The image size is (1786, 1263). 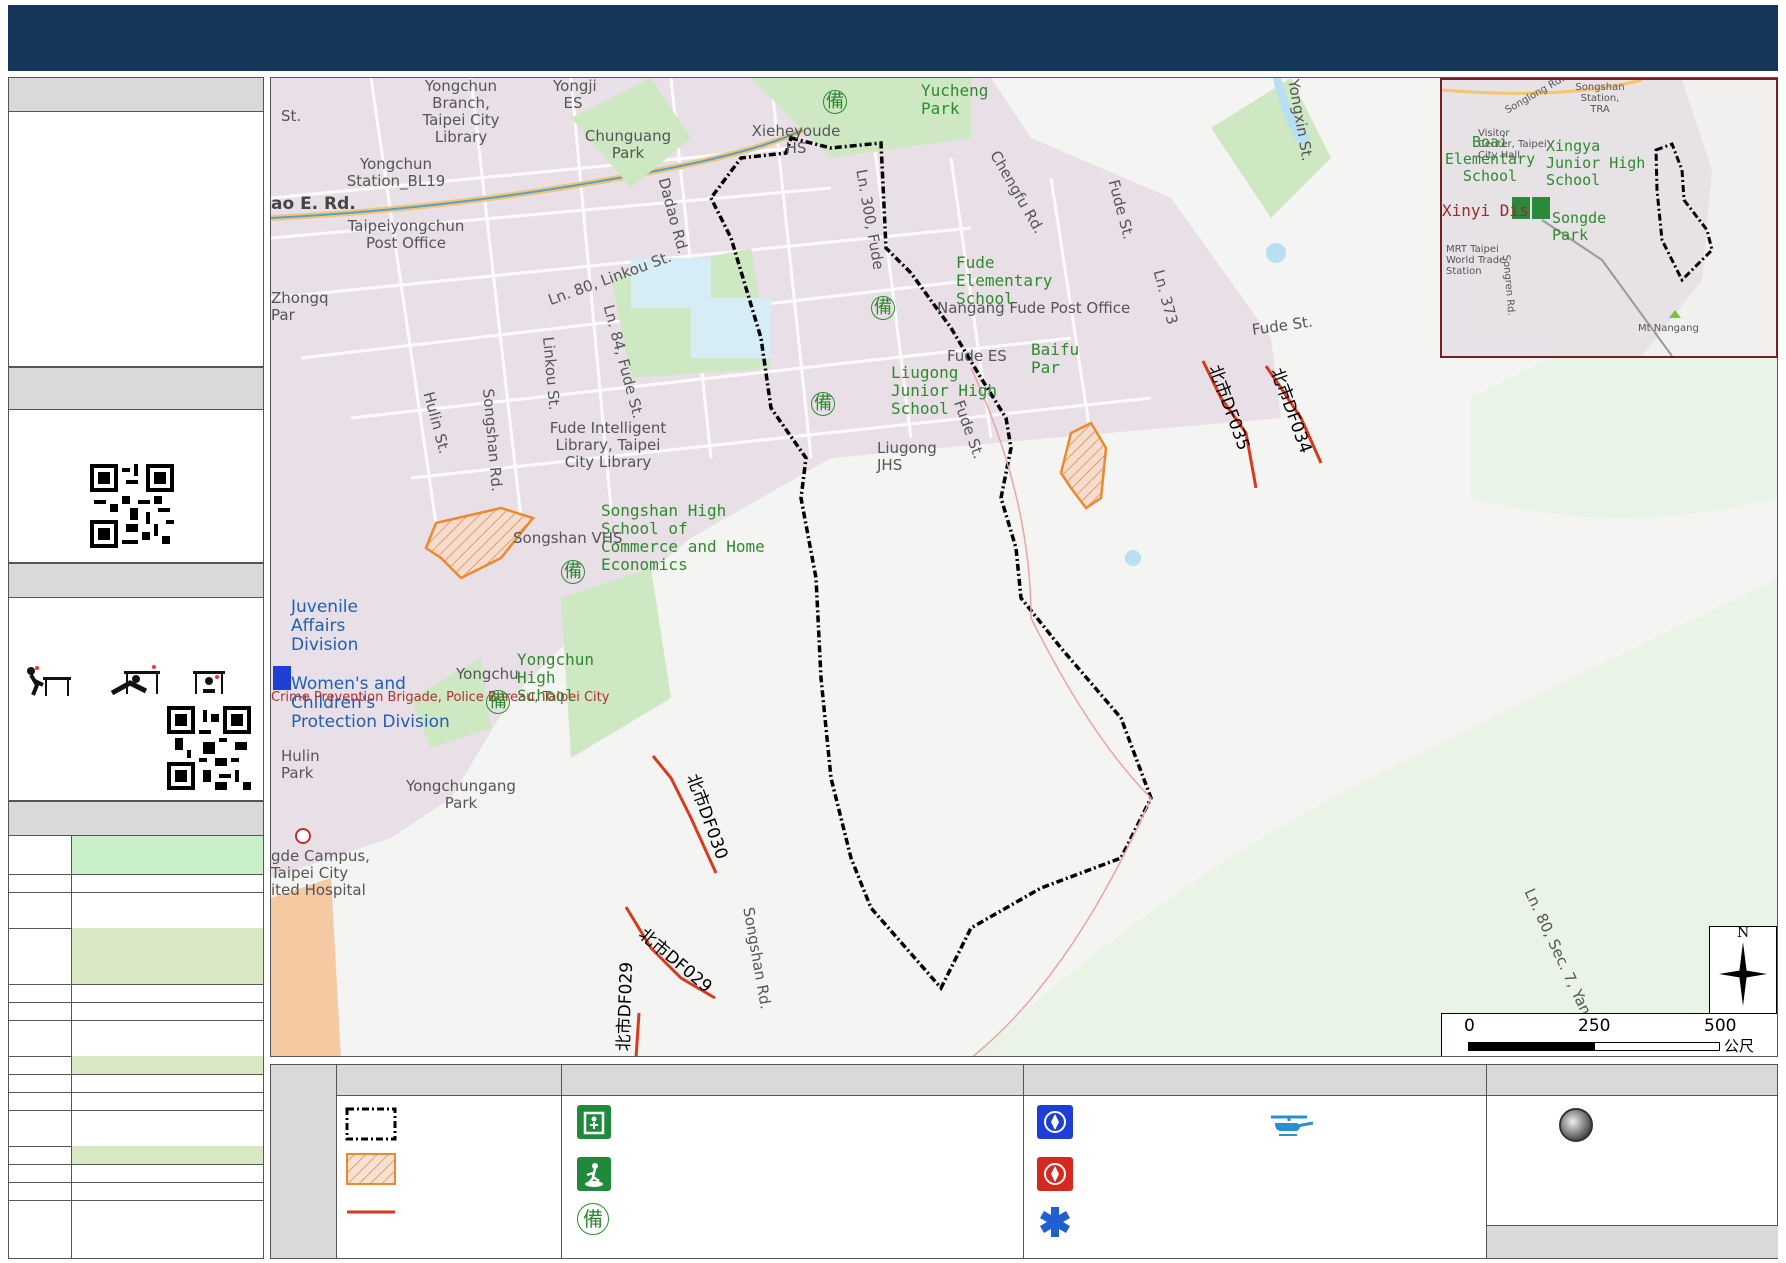 What do you see at coordinates (291, 116) in the screenshot?
I see `map-label: St.` at bounding box center [291, 116].